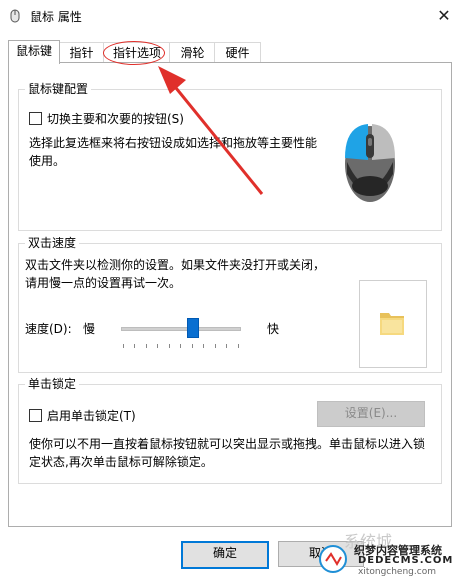 This screenshot has width=460, height=578. Describe the element at coordinates (211, 130) in the screenshot. I see `annotation-arrow-icon` at that location.